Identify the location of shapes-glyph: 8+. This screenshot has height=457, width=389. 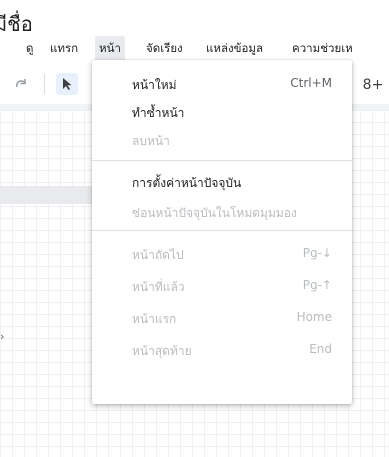
(373, 85).